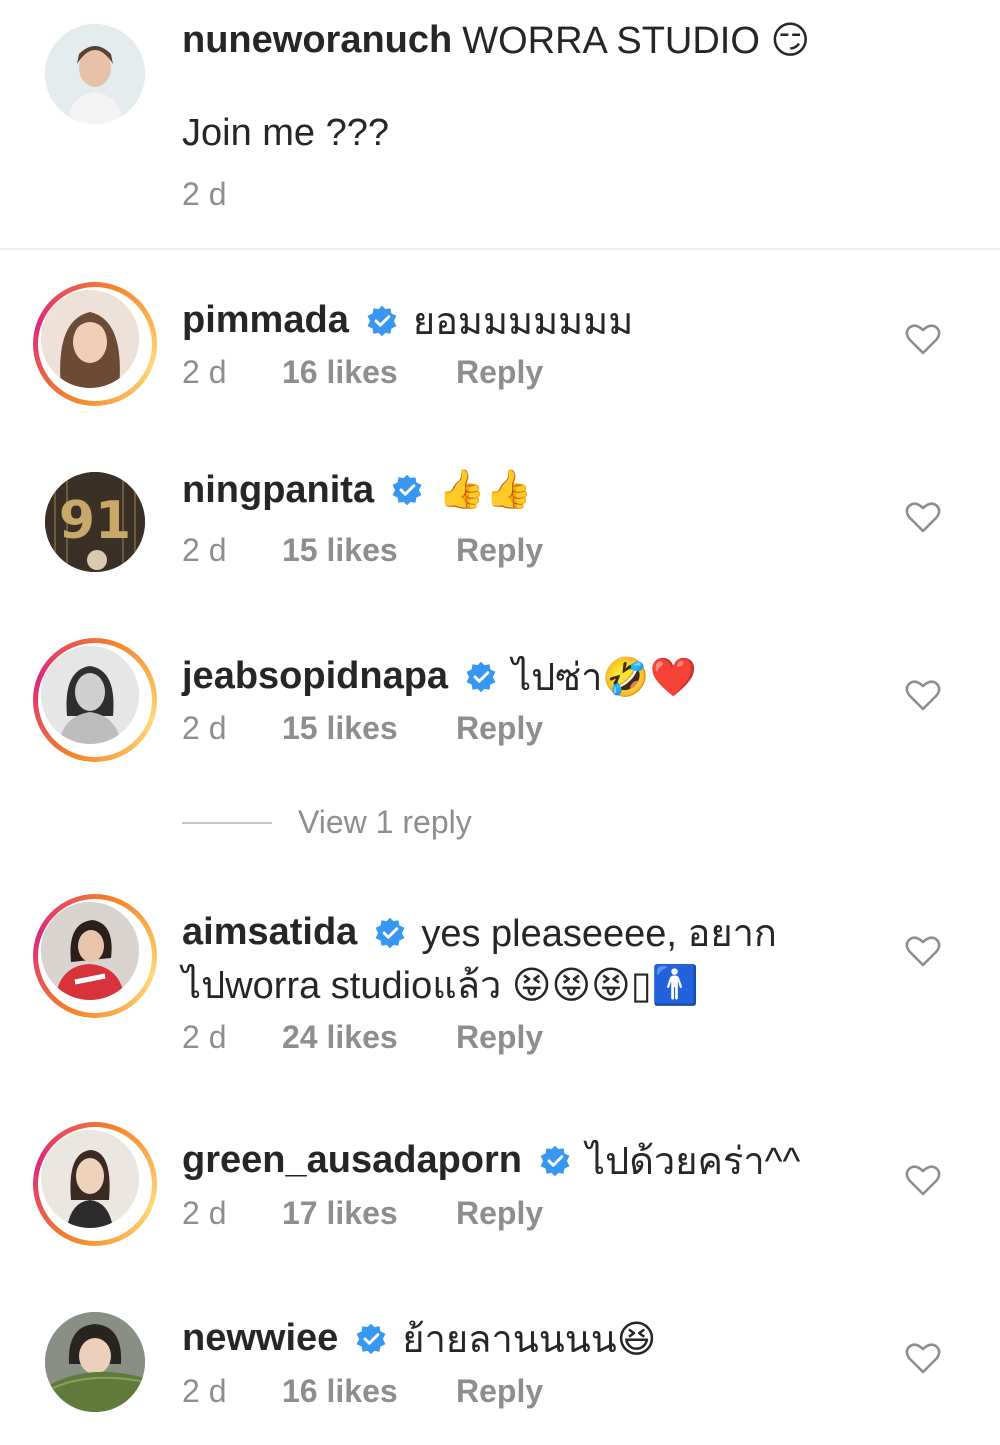  I want to click on comment-line: green_ausadaporn ไปด้วยคร่า^^, so click(491, 1160).